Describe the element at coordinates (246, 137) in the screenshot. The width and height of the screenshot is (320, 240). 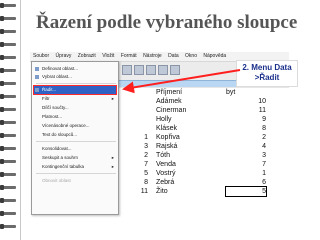
I see `cell-byt: 2` at that location.